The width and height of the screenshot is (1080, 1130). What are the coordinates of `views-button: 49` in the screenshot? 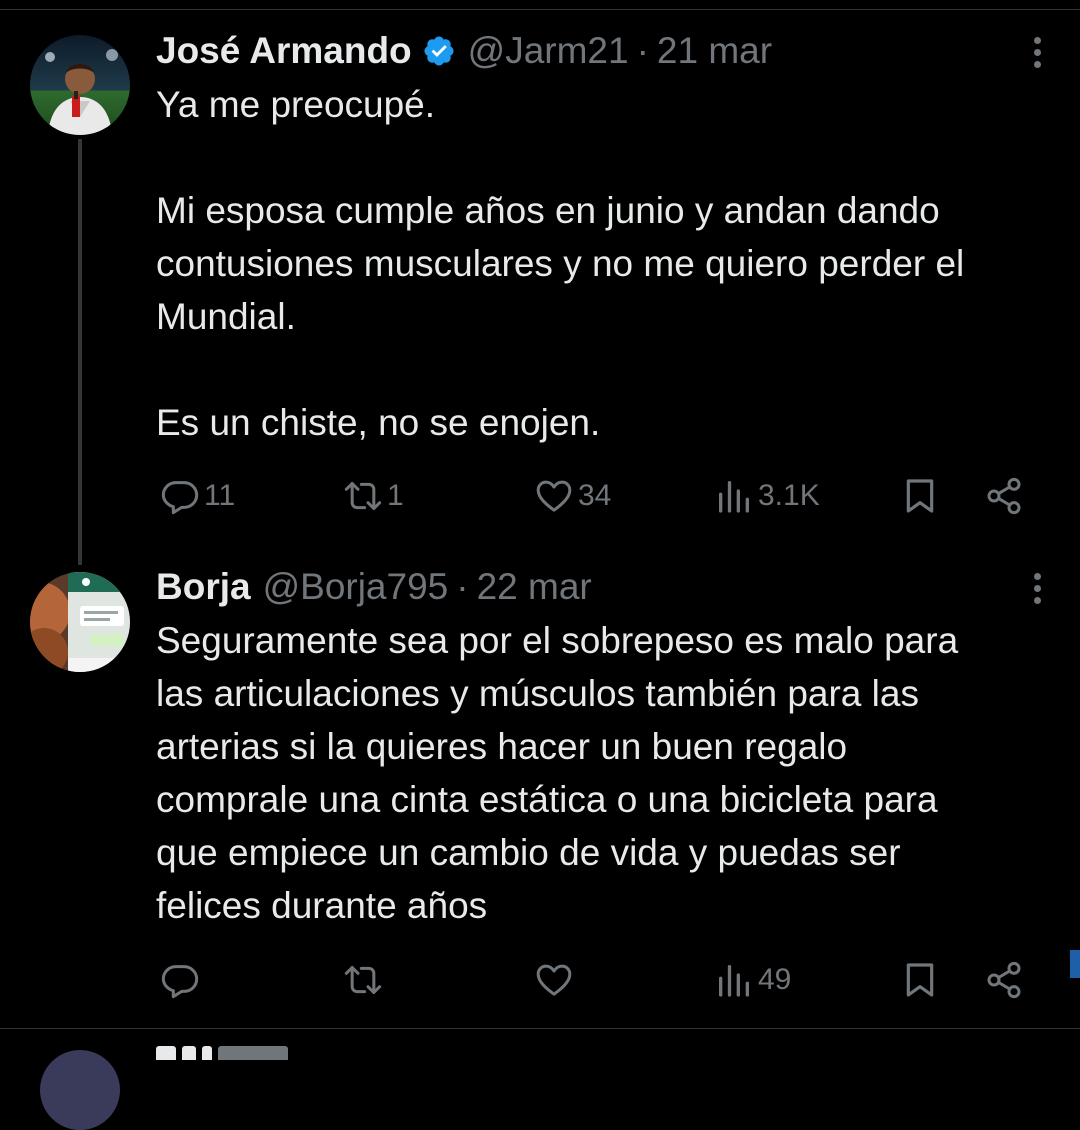 It's located at (752, 980).